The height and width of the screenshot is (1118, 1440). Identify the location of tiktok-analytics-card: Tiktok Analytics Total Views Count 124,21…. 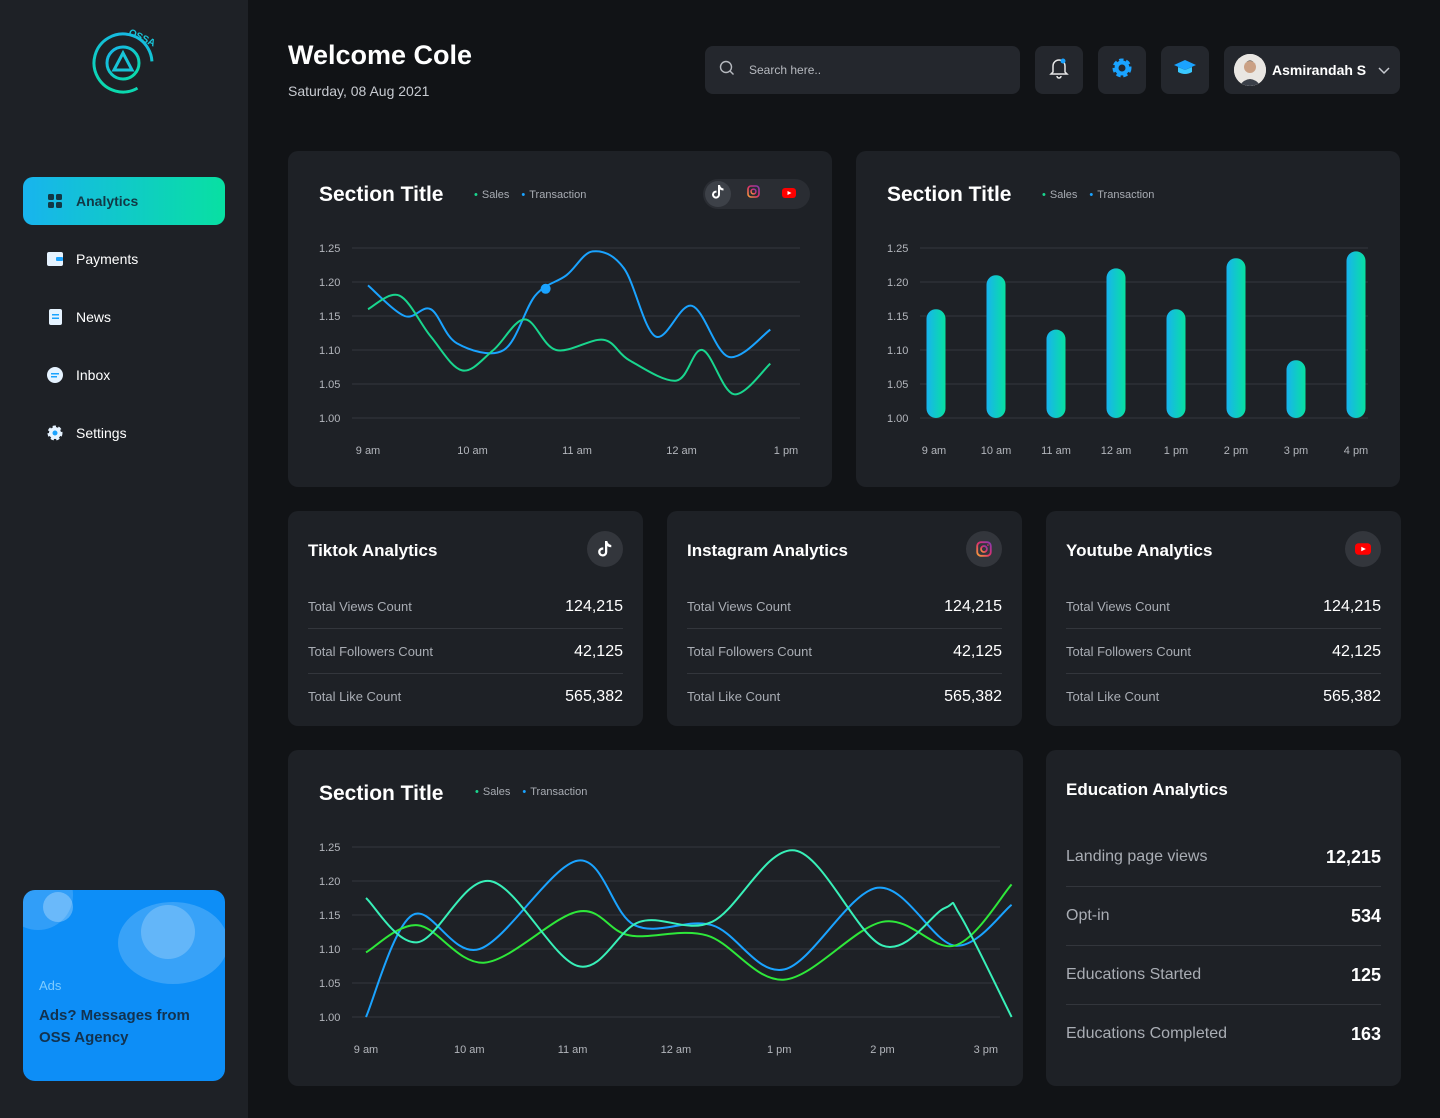
(465, 618).